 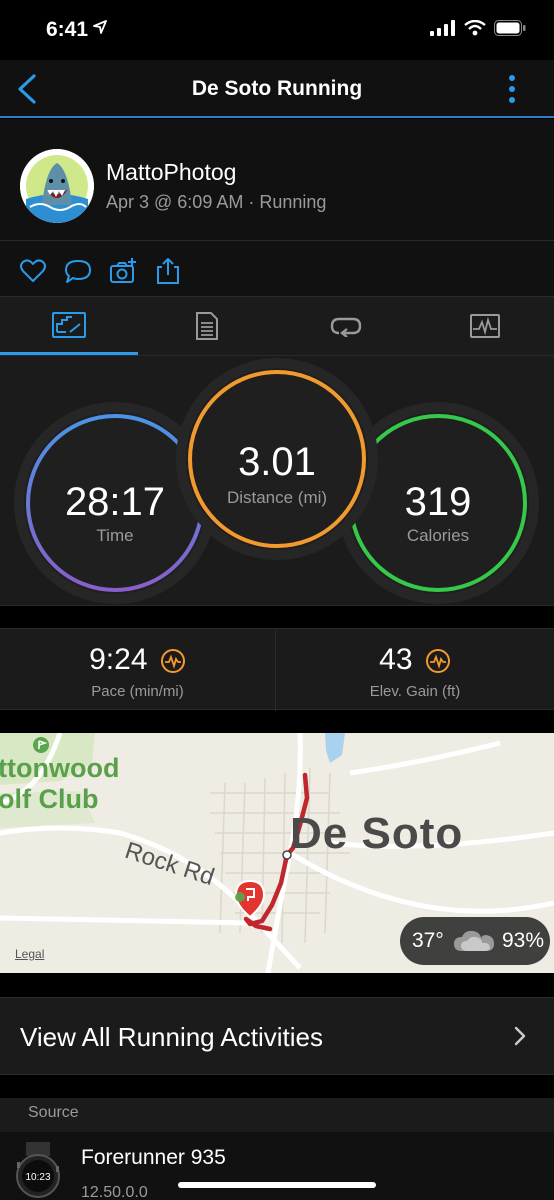 What do you see at coordinates (41, 745) in the screenshot?
I see `golf-course-icon` at bounding box center [41, 745].